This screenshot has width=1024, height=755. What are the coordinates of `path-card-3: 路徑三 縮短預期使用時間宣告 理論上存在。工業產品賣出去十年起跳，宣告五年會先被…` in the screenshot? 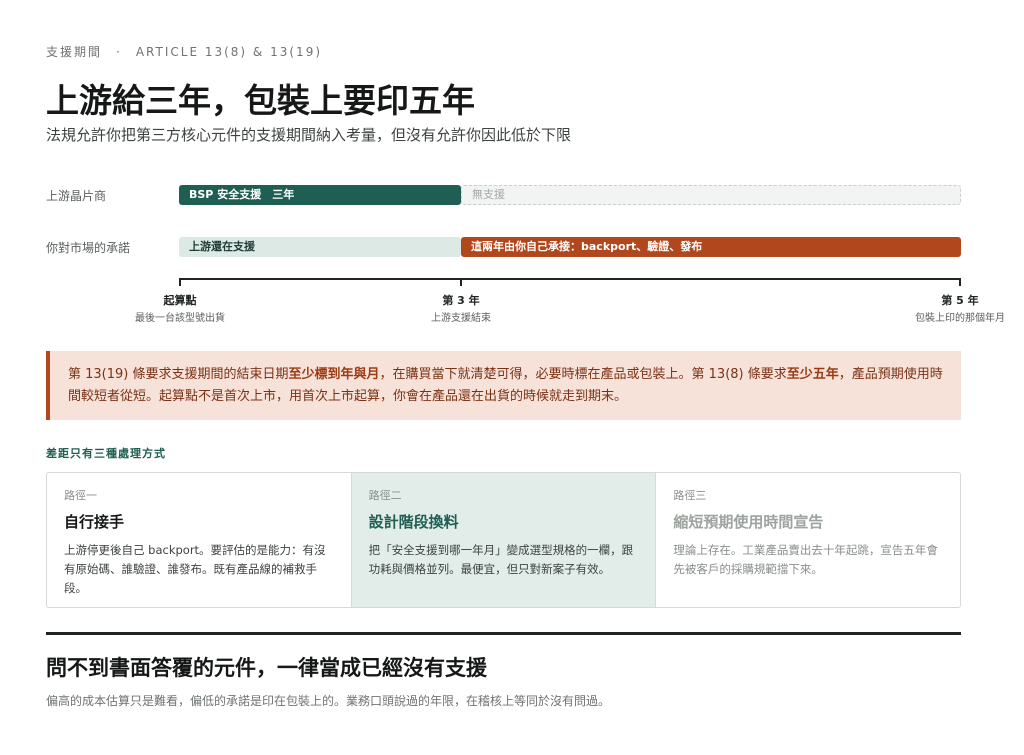 It's located at (808, 540).